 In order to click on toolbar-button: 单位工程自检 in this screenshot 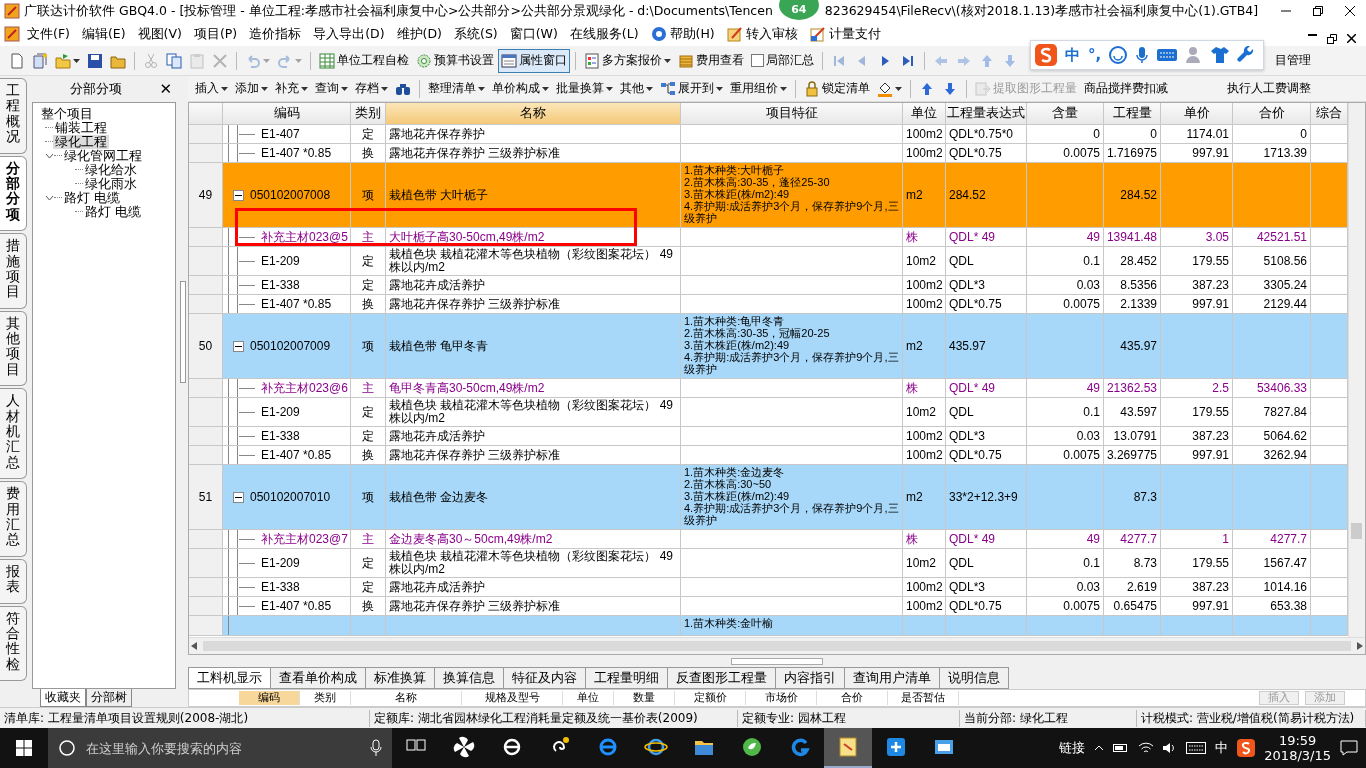, I will do `click(364, 60)`.